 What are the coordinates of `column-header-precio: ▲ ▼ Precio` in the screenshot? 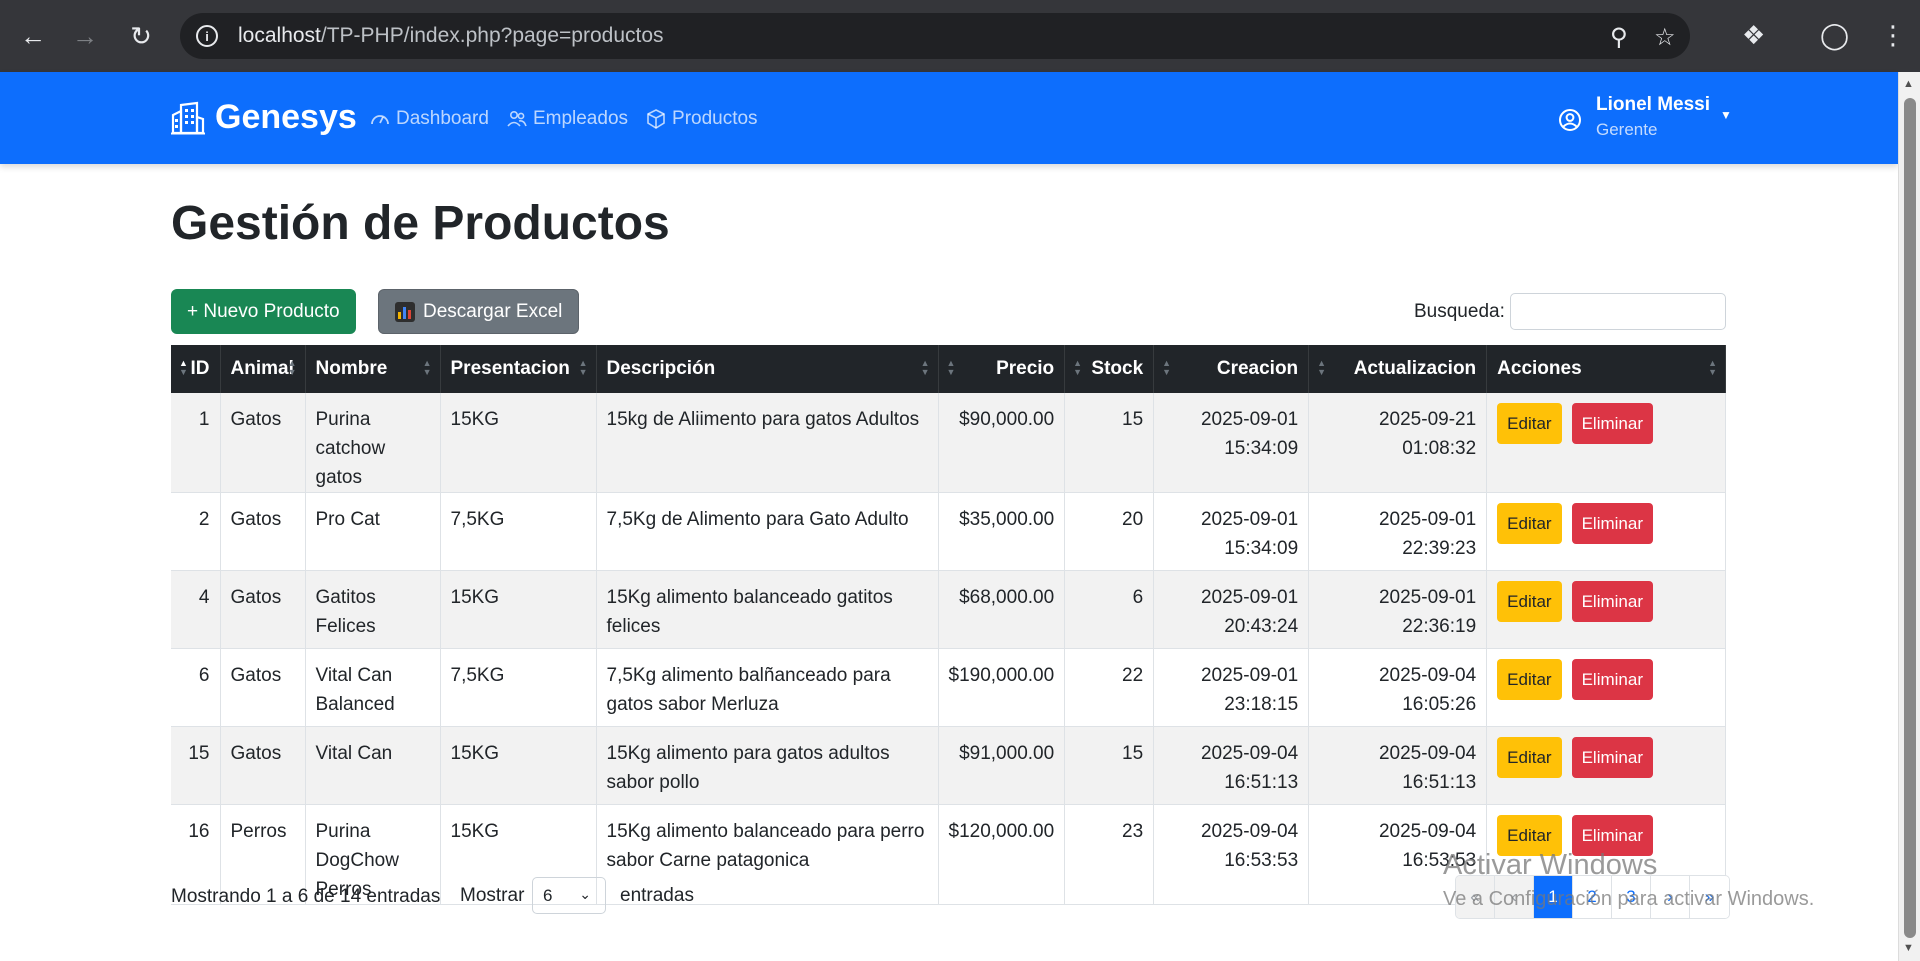 It's located at (1002, 369).